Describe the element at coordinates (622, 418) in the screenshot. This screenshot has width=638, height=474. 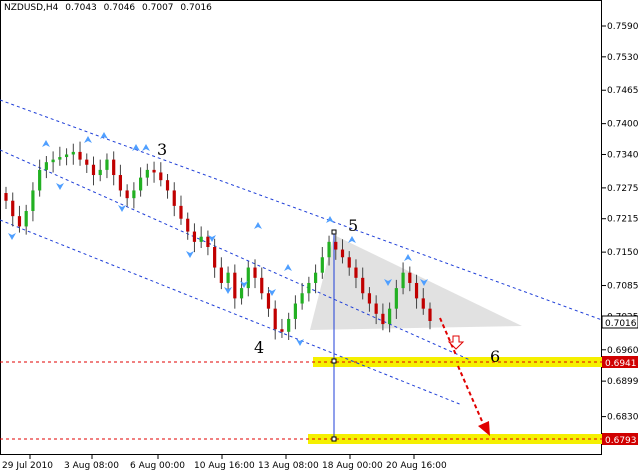
I see `y-tick-label: 0.6830` at that location.